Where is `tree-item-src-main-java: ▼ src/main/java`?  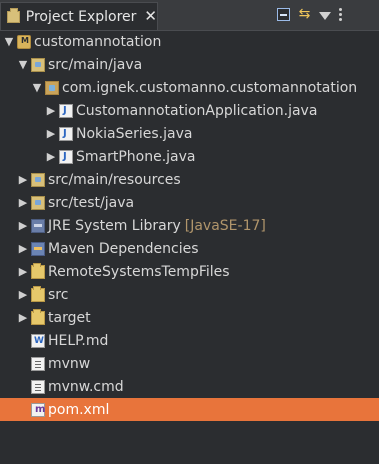 tree-item-src-main-java: ▼ src/main/java is located at coordinates (189, 64).